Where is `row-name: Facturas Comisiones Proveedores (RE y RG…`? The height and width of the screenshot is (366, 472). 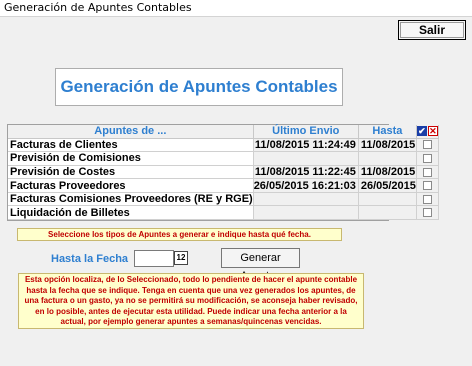 row-name: Facturas Comisiones Proveedores (RE y RG… is located at coordinates (131, 199).